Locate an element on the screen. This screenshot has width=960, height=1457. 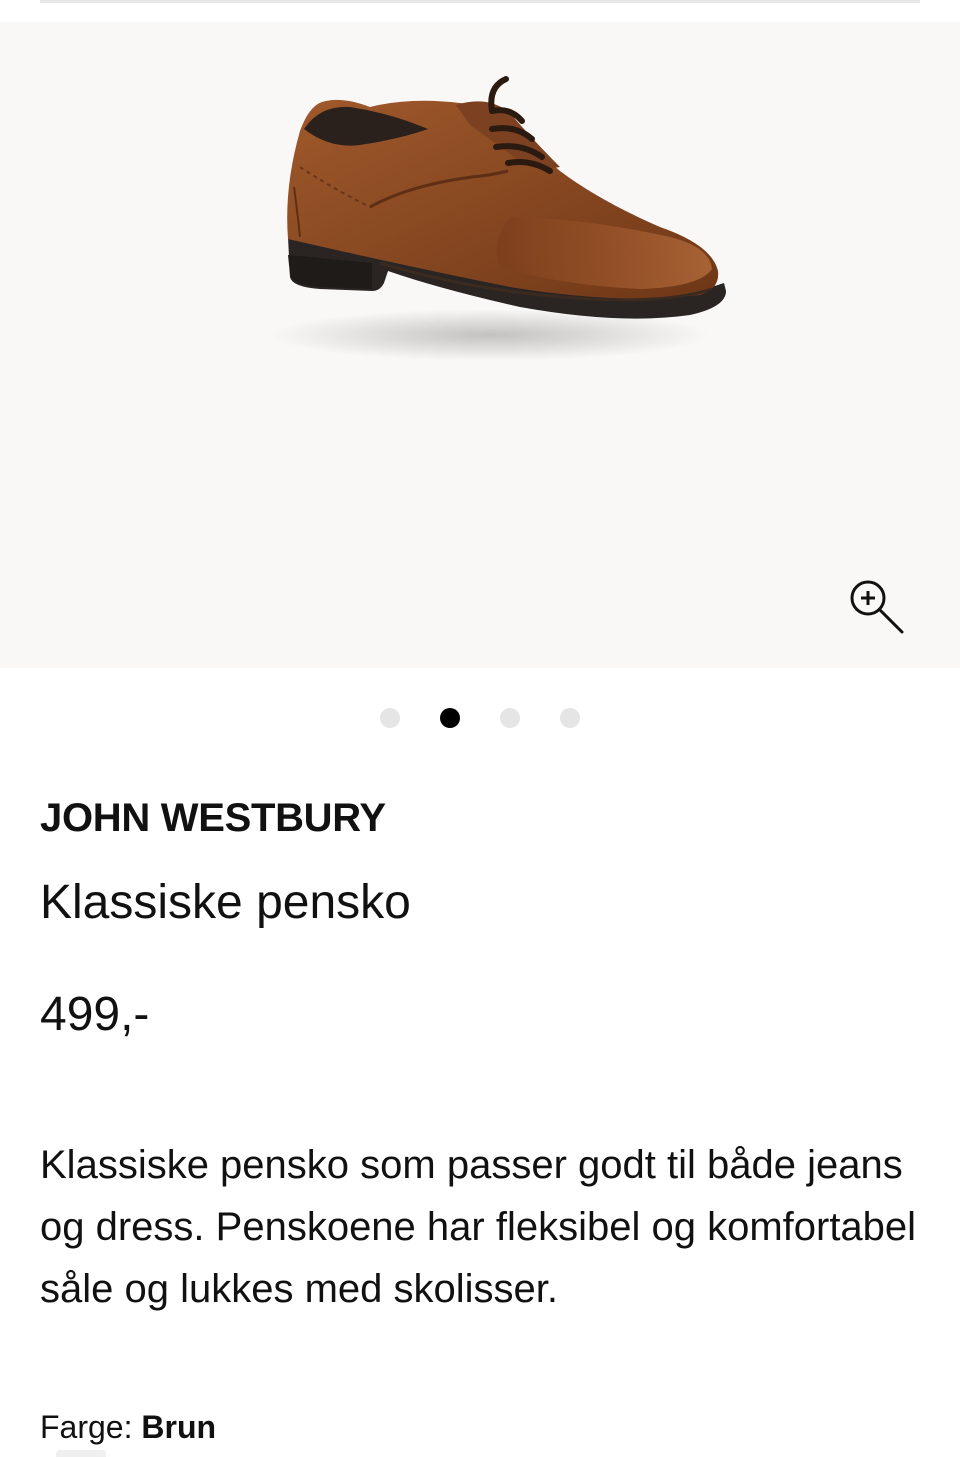
product-price: 499,- is located at coordinates (95, 1014).